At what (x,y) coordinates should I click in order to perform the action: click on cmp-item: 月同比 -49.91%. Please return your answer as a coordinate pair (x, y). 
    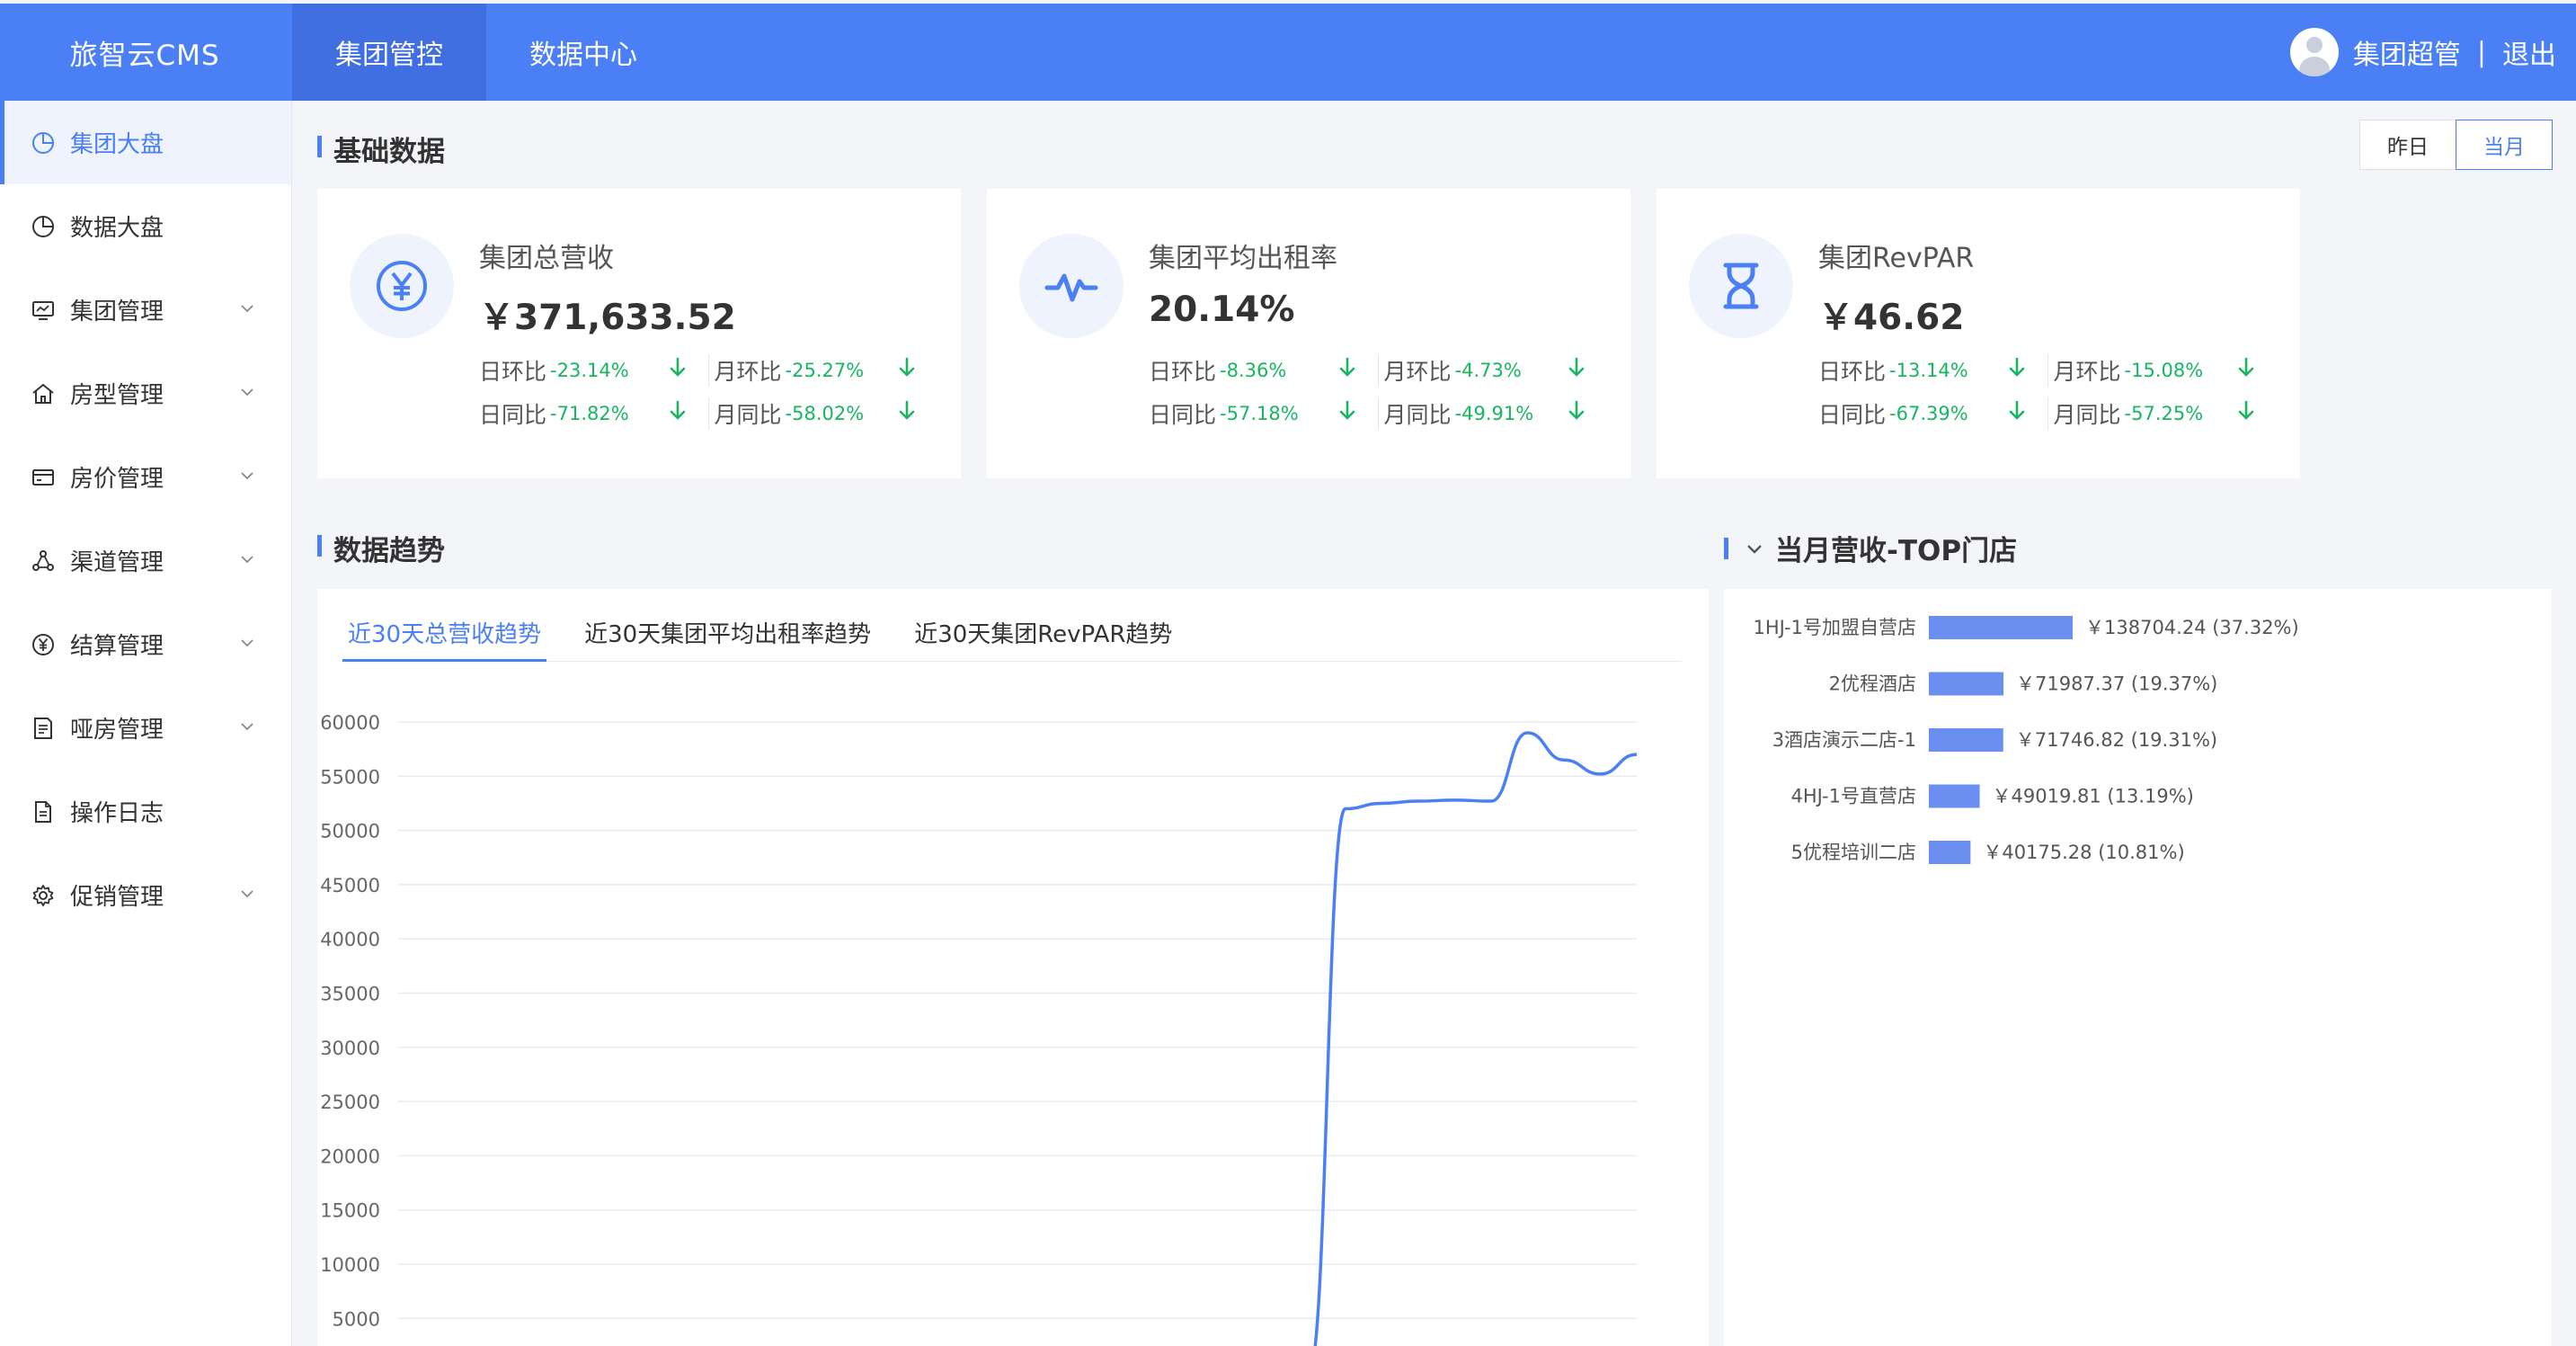
    Looking at the image, I should click on (1492, 414).